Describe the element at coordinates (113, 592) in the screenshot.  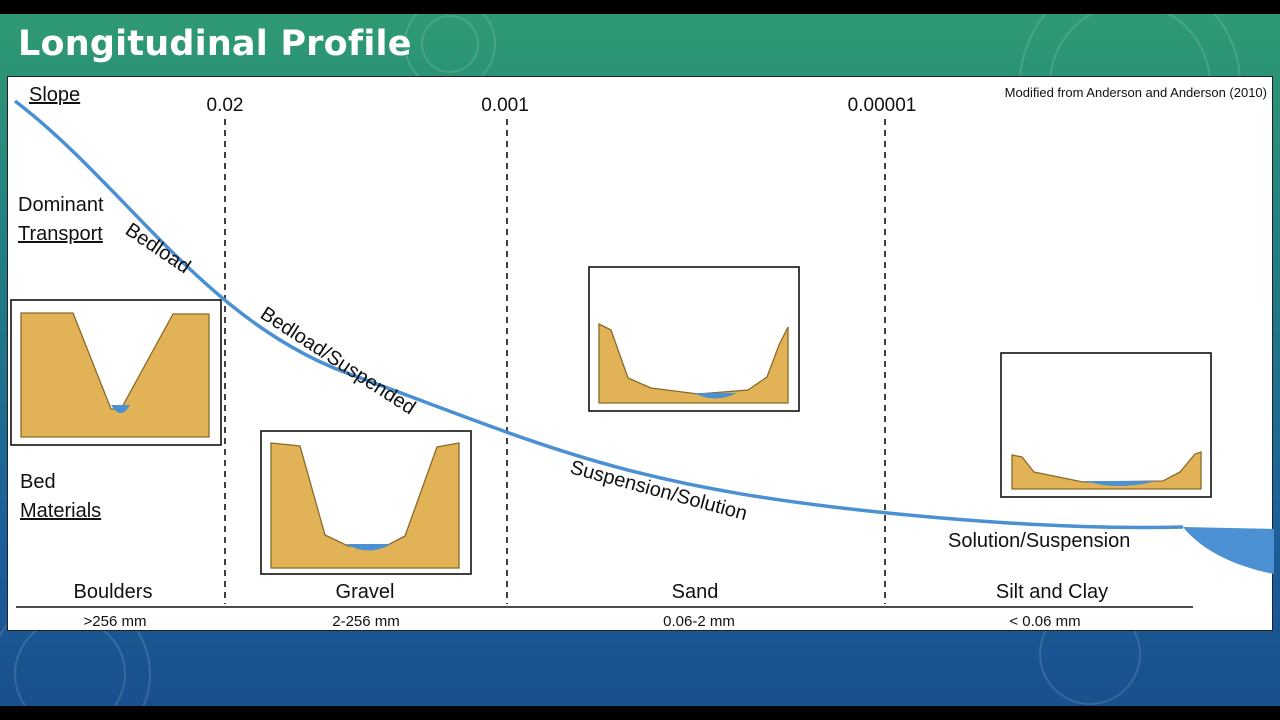
I see `bed-material-name: Boulders` at that location.